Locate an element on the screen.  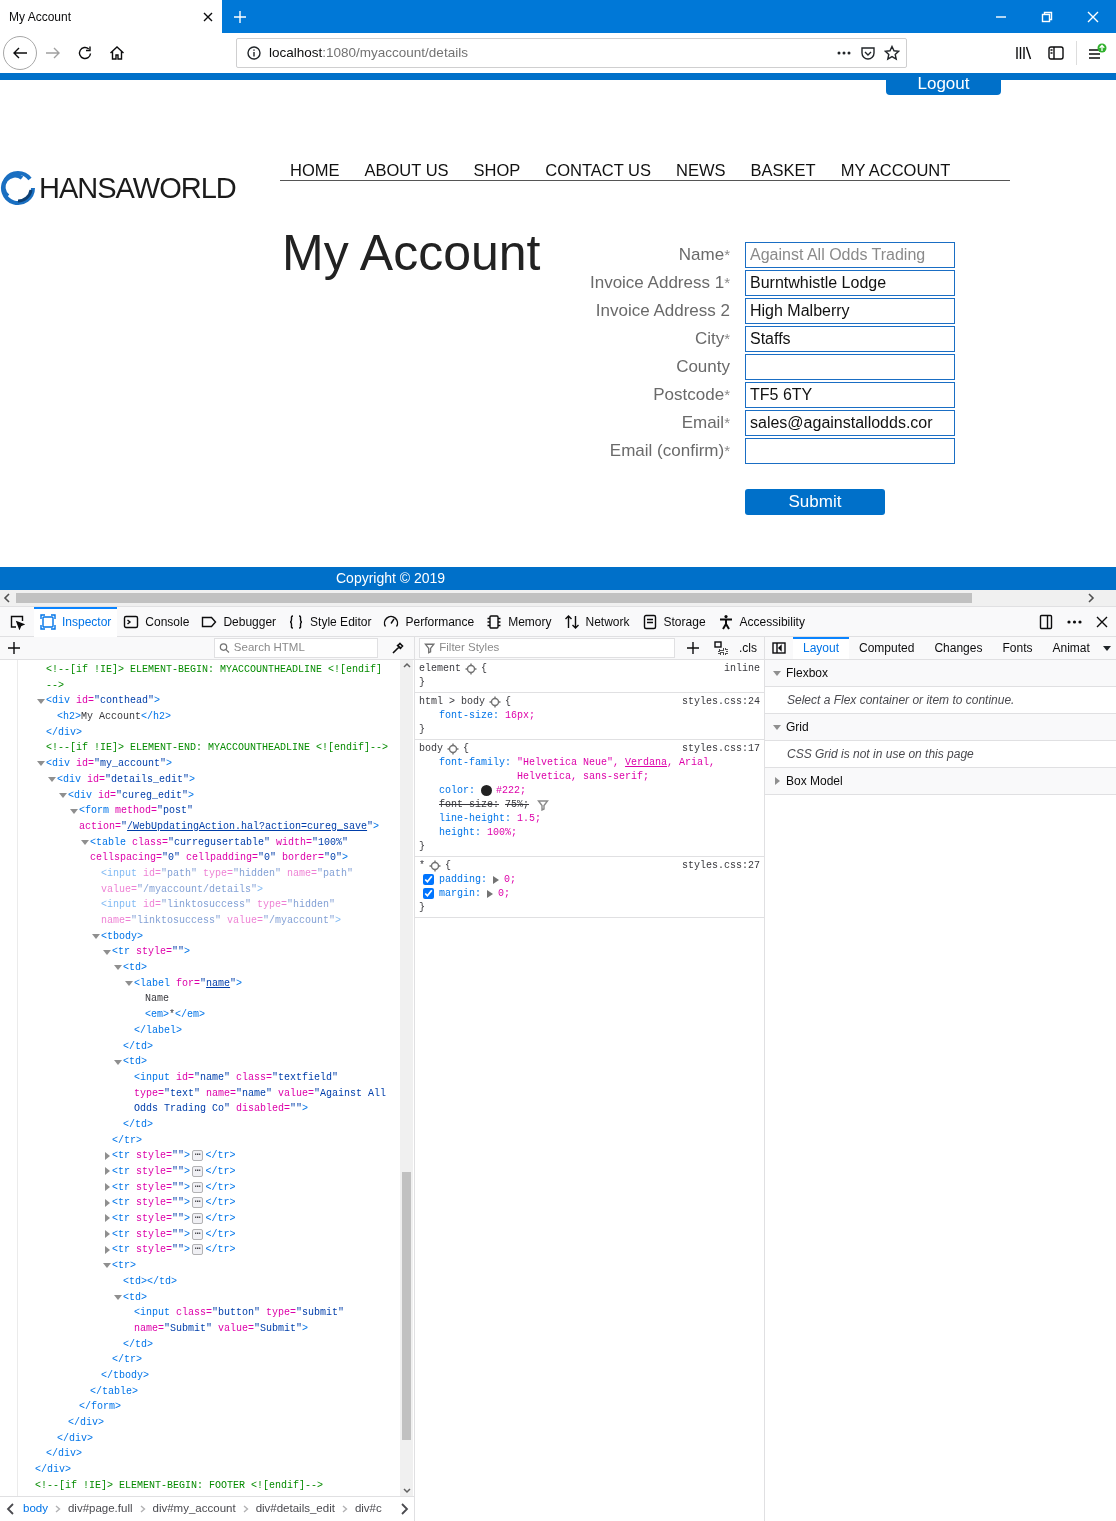
devtools-tab: Storage is located at coordinates (673, 622).